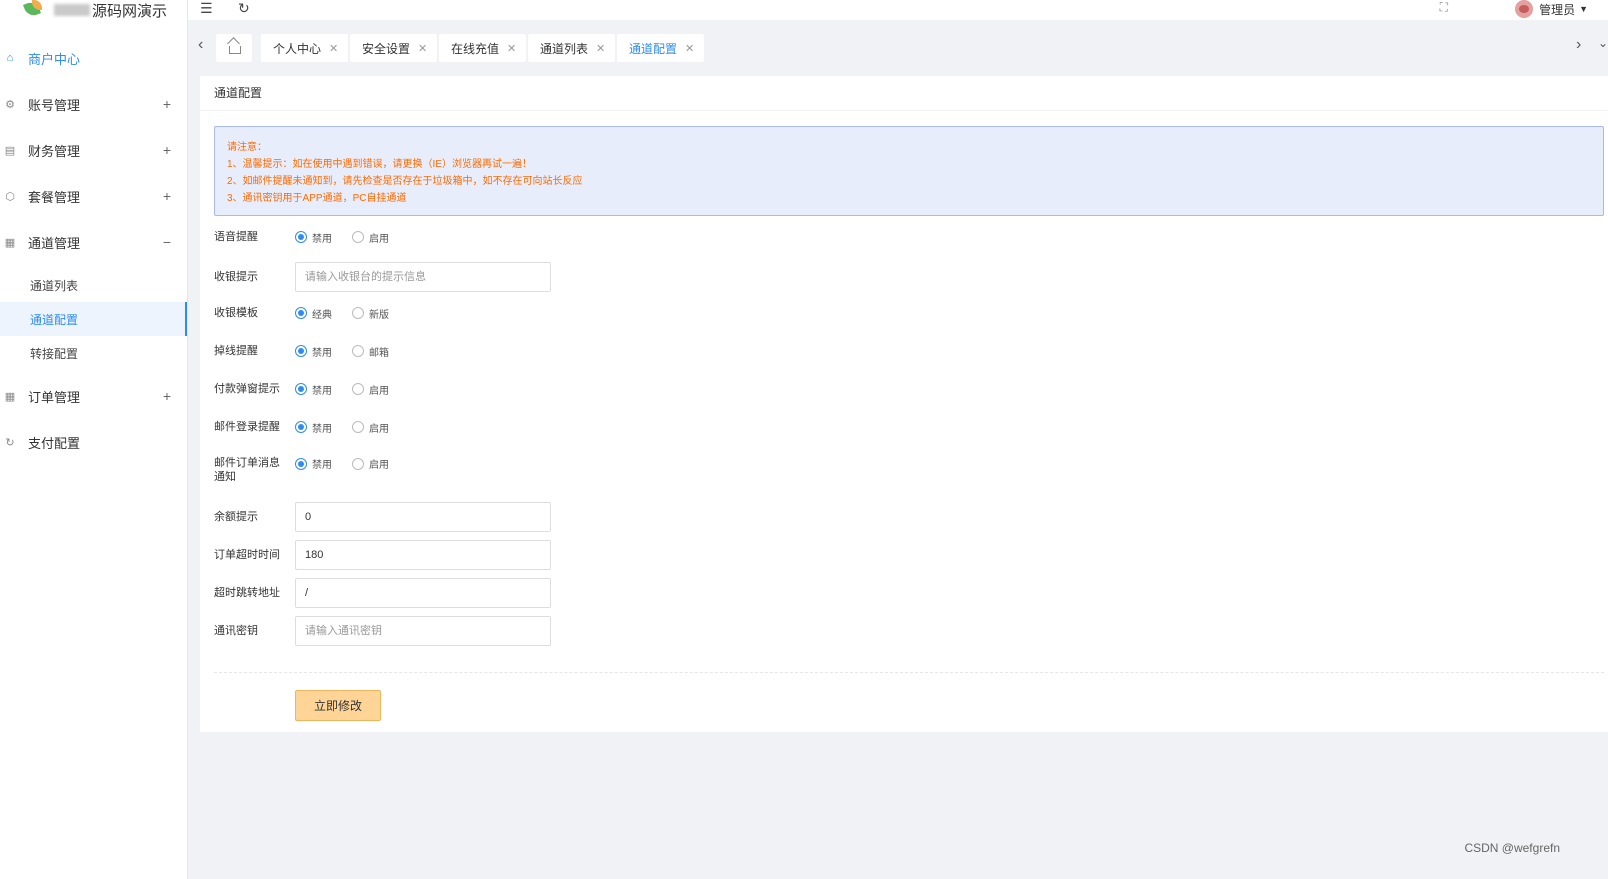 This screenshot has height=879, width=1608. I want to click on top-bar: ☰ ↻ ⛶ 管理员 ▼, so click(898, 10).